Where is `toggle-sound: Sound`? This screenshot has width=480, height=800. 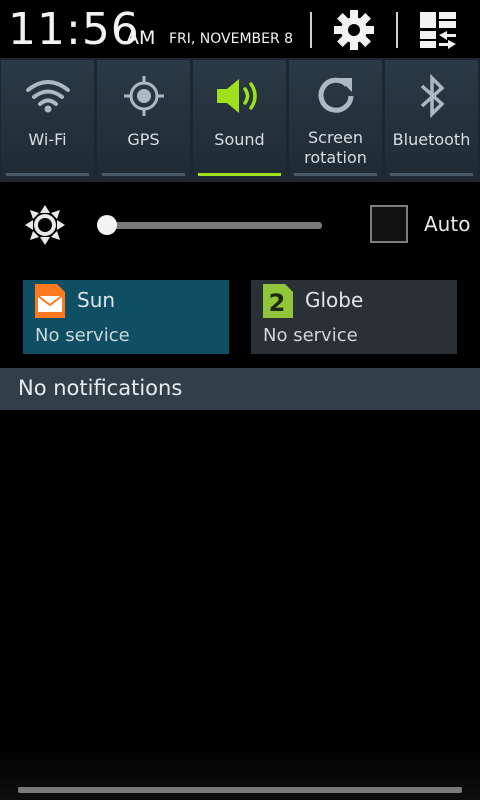 toggle-sound: Sound is located at coordinates (239, 120).